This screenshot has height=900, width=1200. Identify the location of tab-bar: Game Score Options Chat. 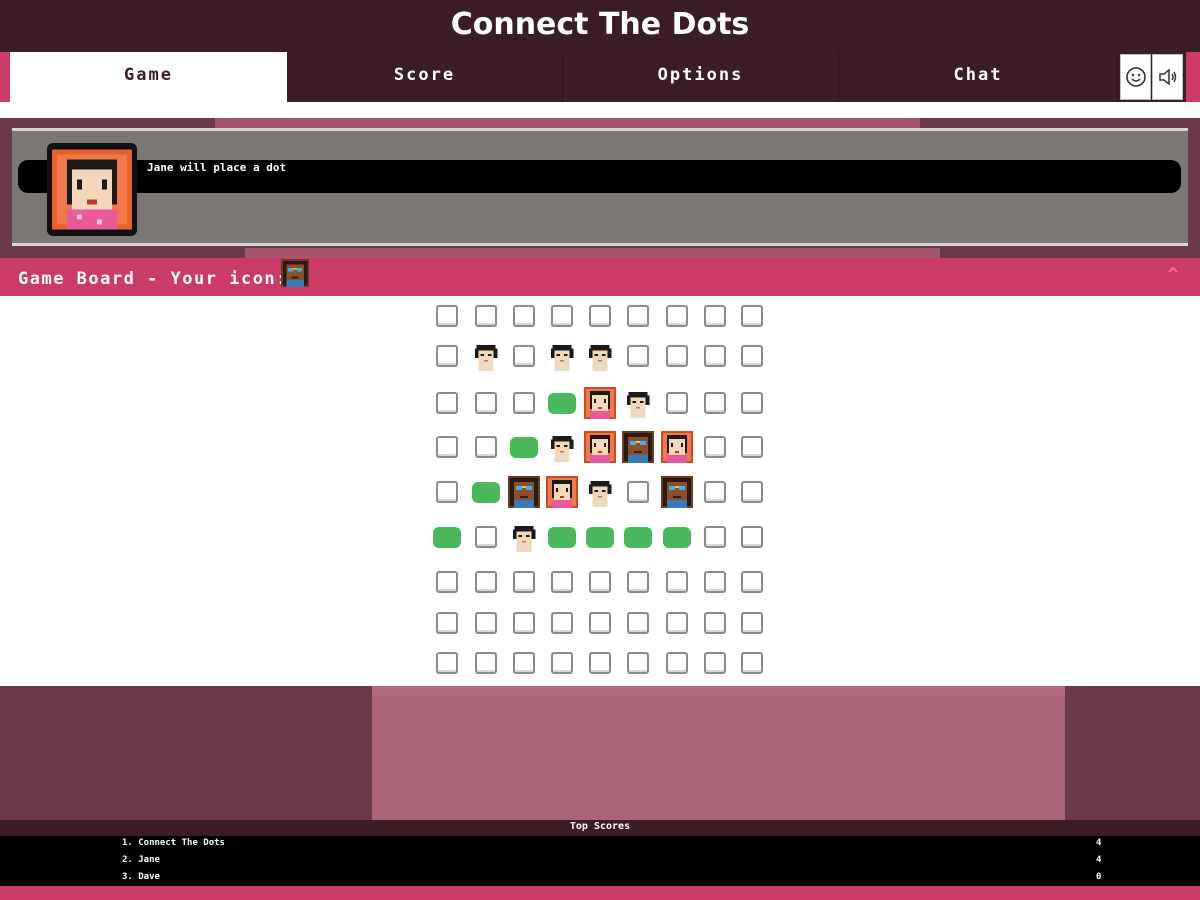
(600, 77).